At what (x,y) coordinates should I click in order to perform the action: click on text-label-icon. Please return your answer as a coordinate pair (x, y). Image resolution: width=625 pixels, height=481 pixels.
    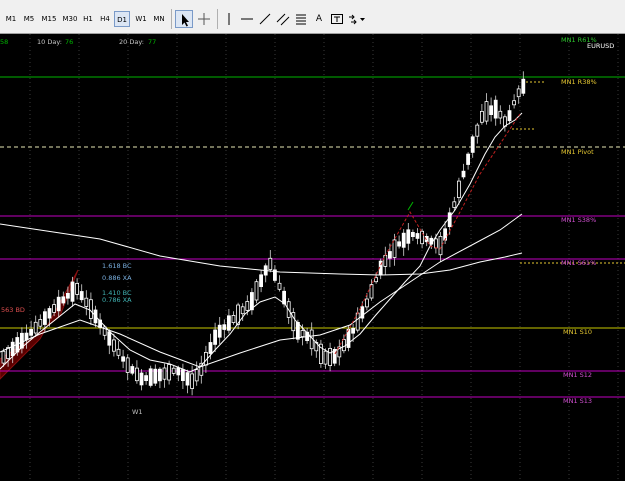
    Looking at the image, I should click on (337, 19).